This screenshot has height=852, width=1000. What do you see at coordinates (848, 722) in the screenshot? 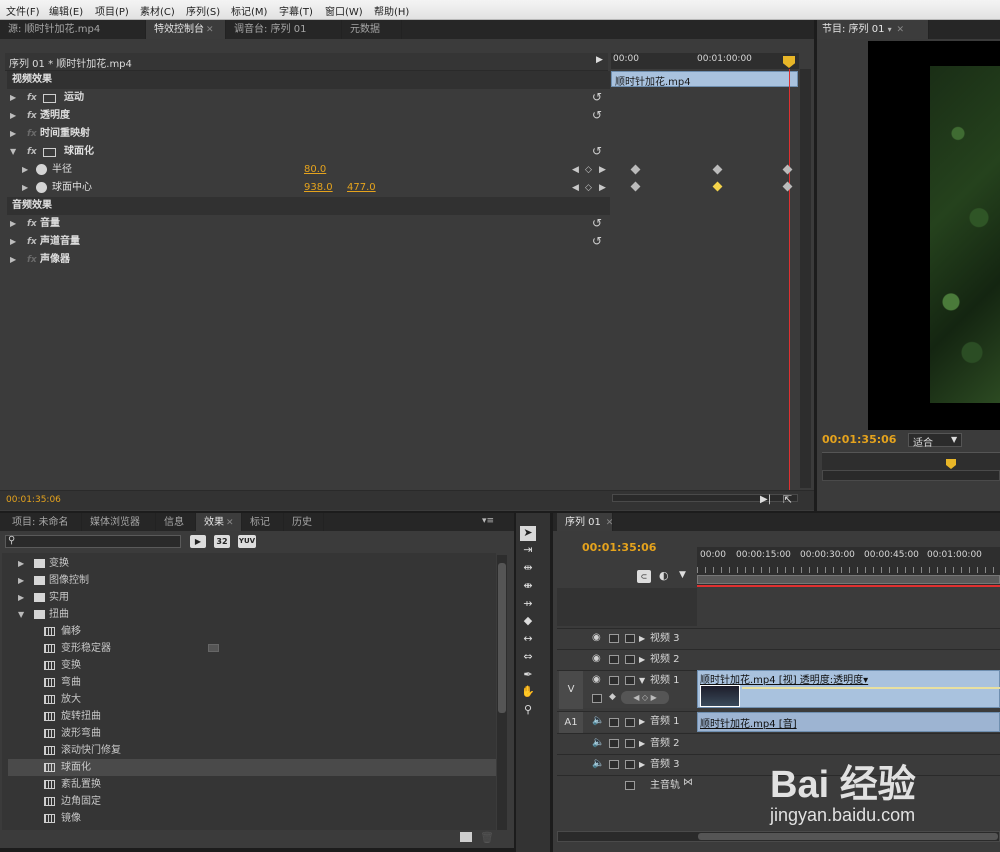
I see `audio-clip: 顺时针加花.mp4 [音]` at bounding box center [848, 722].